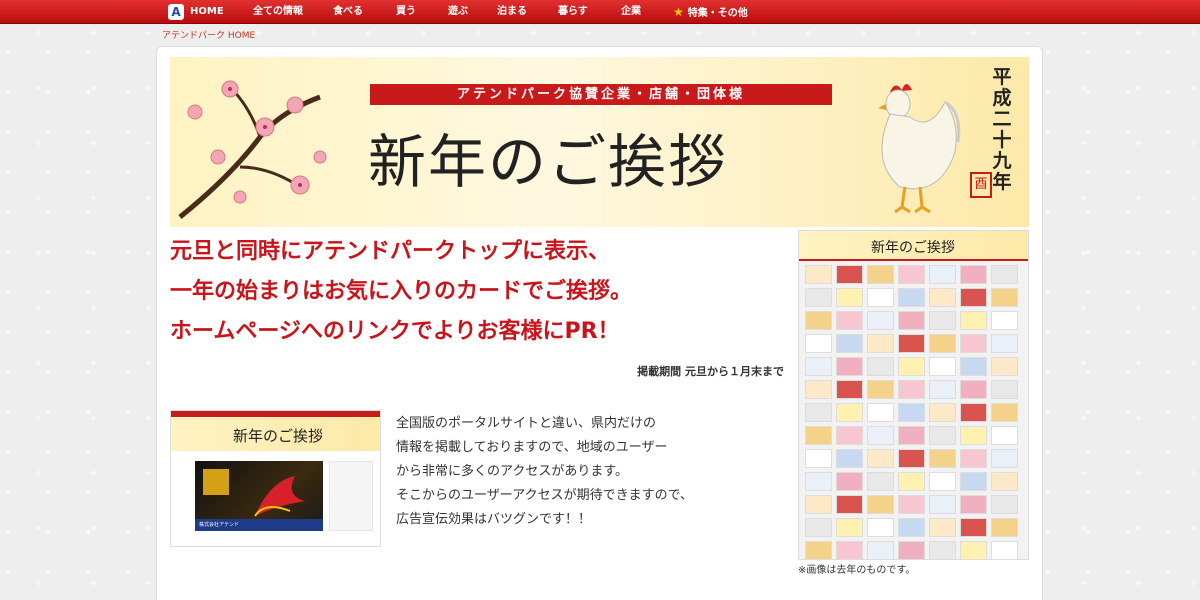 The width and height of the screenshot is (1200, 600). I want to click on preview-card-grid, so click(913, 410).